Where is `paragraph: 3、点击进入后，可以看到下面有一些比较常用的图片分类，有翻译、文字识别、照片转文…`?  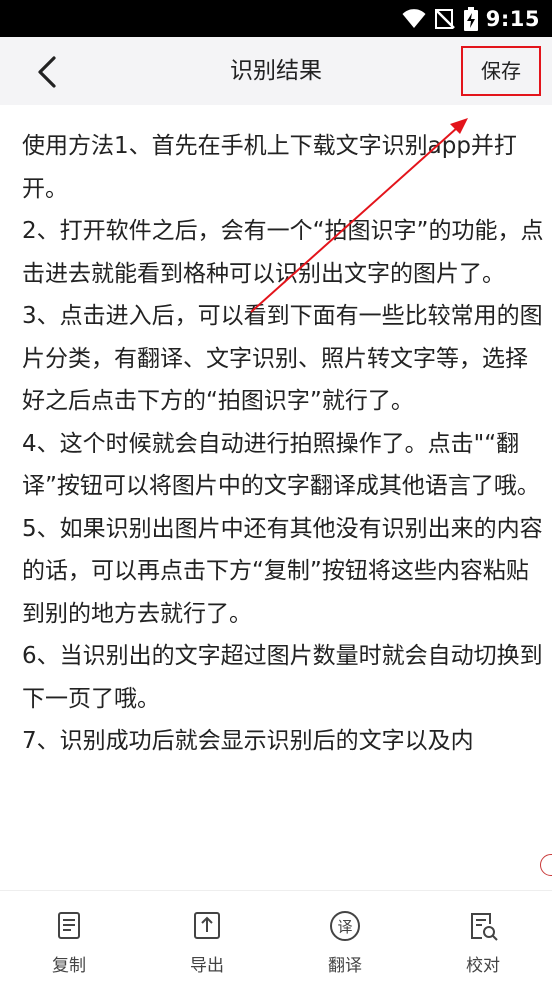 paragraph: 3、点击进入后，可以看到下面有一些比较常用的图片分类，有翻译、文字识别、照片转文… is located at coordinates (282, 358).